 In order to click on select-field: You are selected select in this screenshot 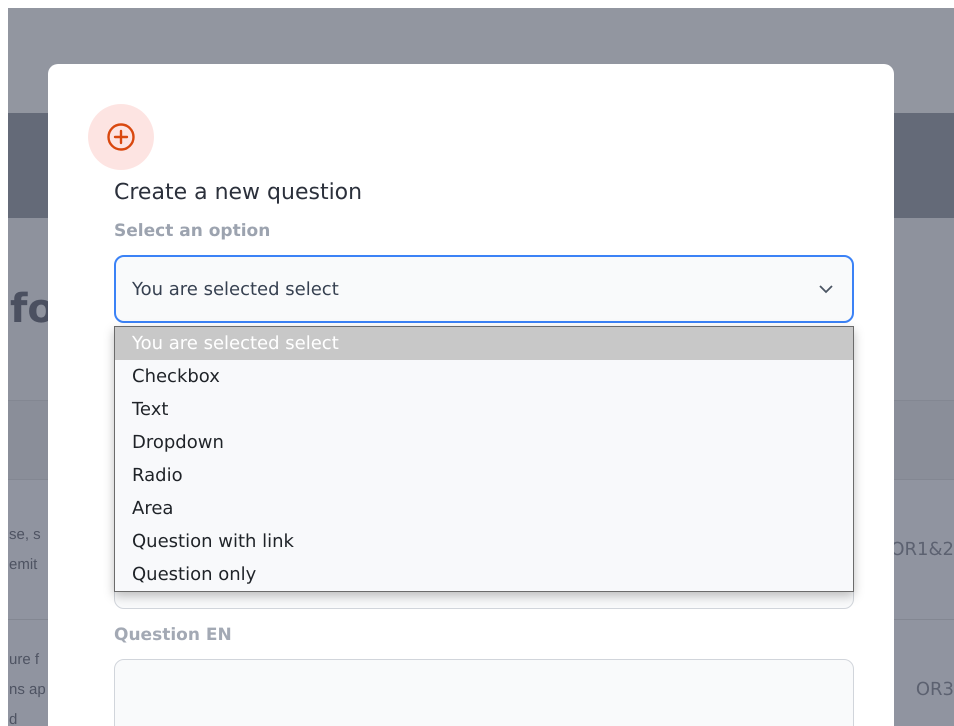, I will do `click(484, 289)`.